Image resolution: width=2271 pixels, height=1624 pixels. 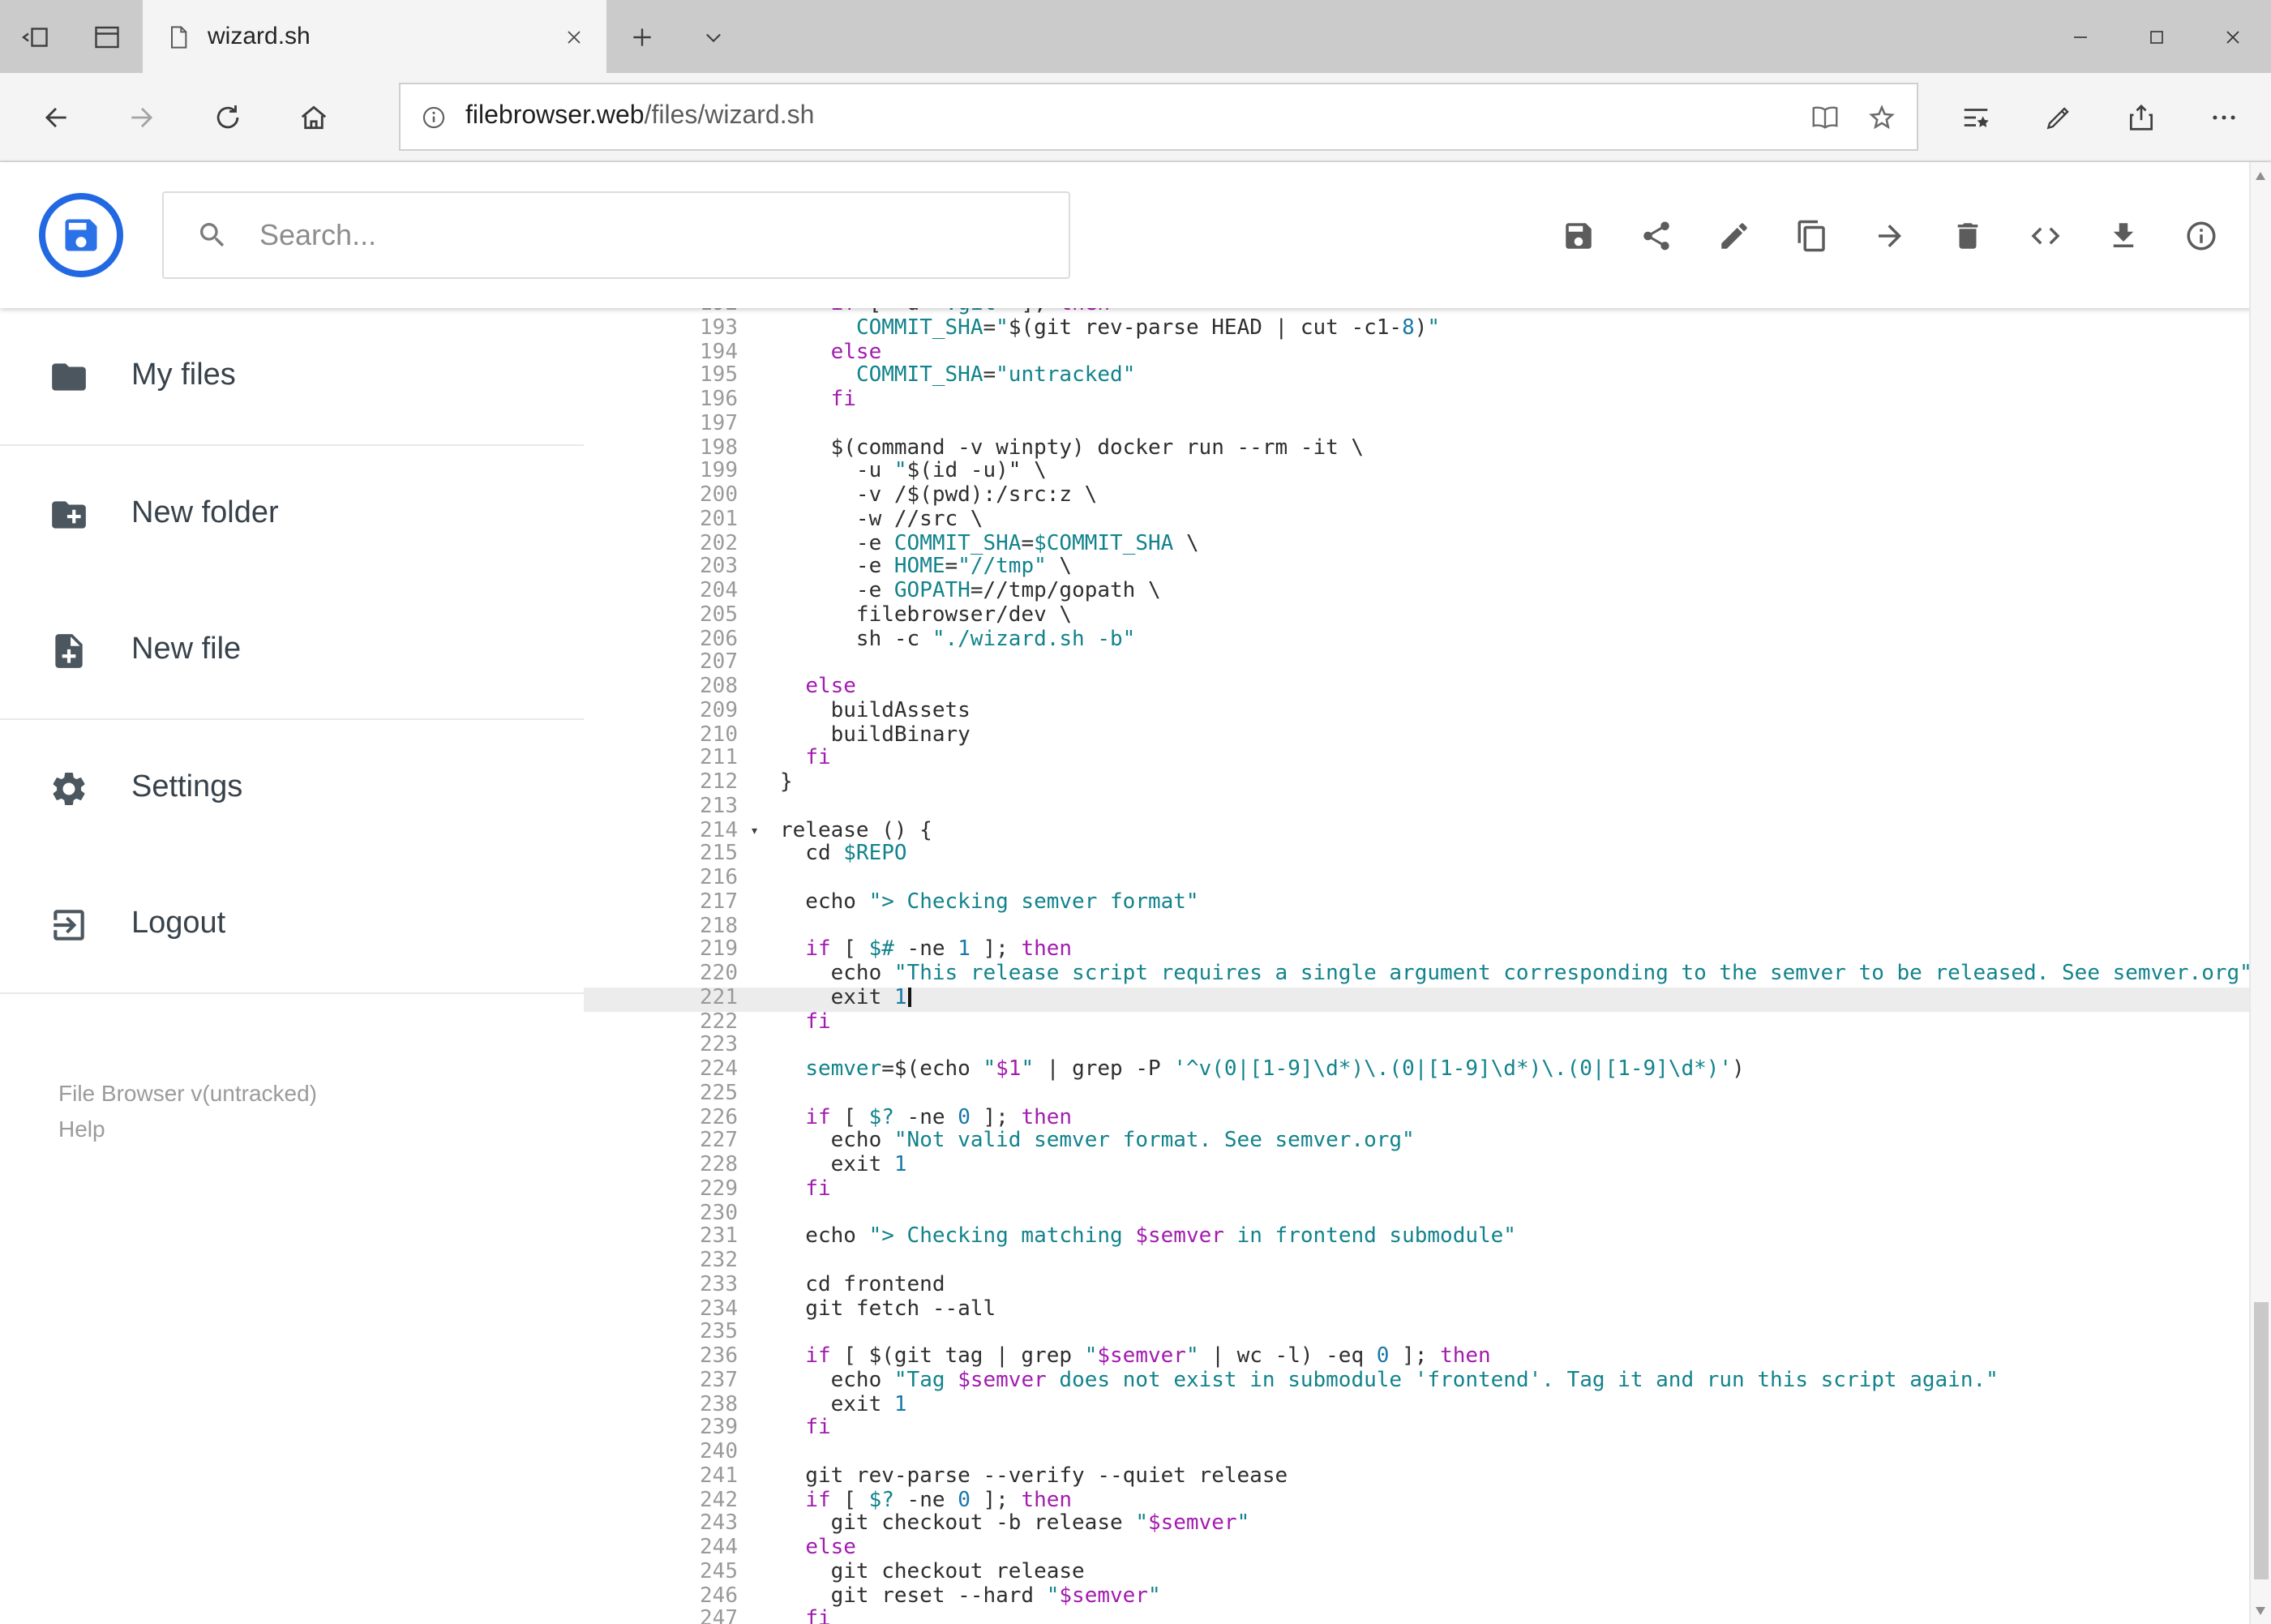 I want to click on code-line-245: 245 git checkout release, so click(x=1416, y=1573).